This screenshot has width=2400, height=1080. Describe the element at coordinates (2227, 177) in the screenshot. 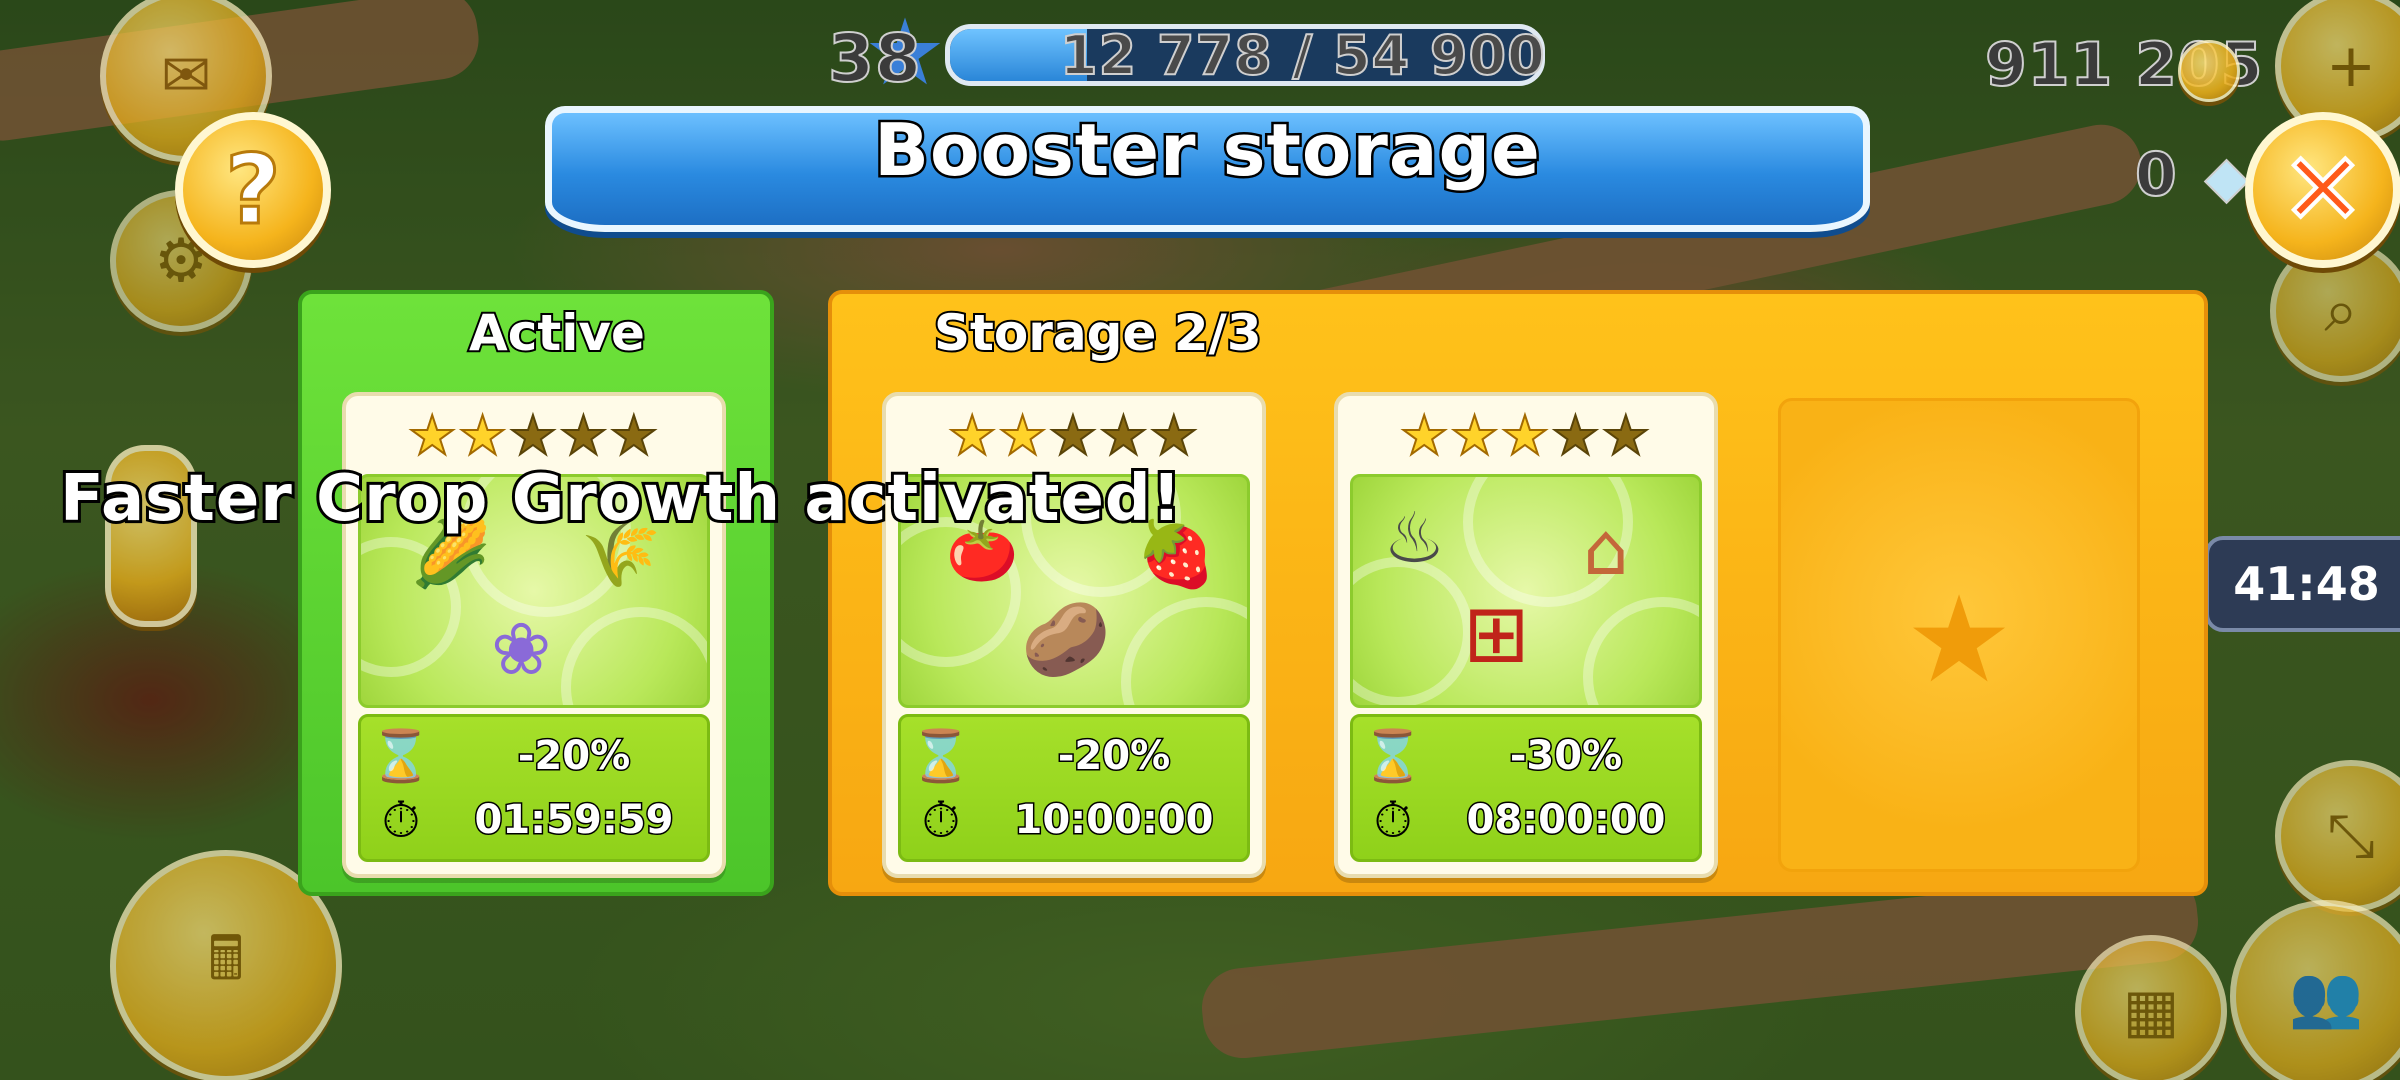

I see `diamond-icon: ◆` at that location.